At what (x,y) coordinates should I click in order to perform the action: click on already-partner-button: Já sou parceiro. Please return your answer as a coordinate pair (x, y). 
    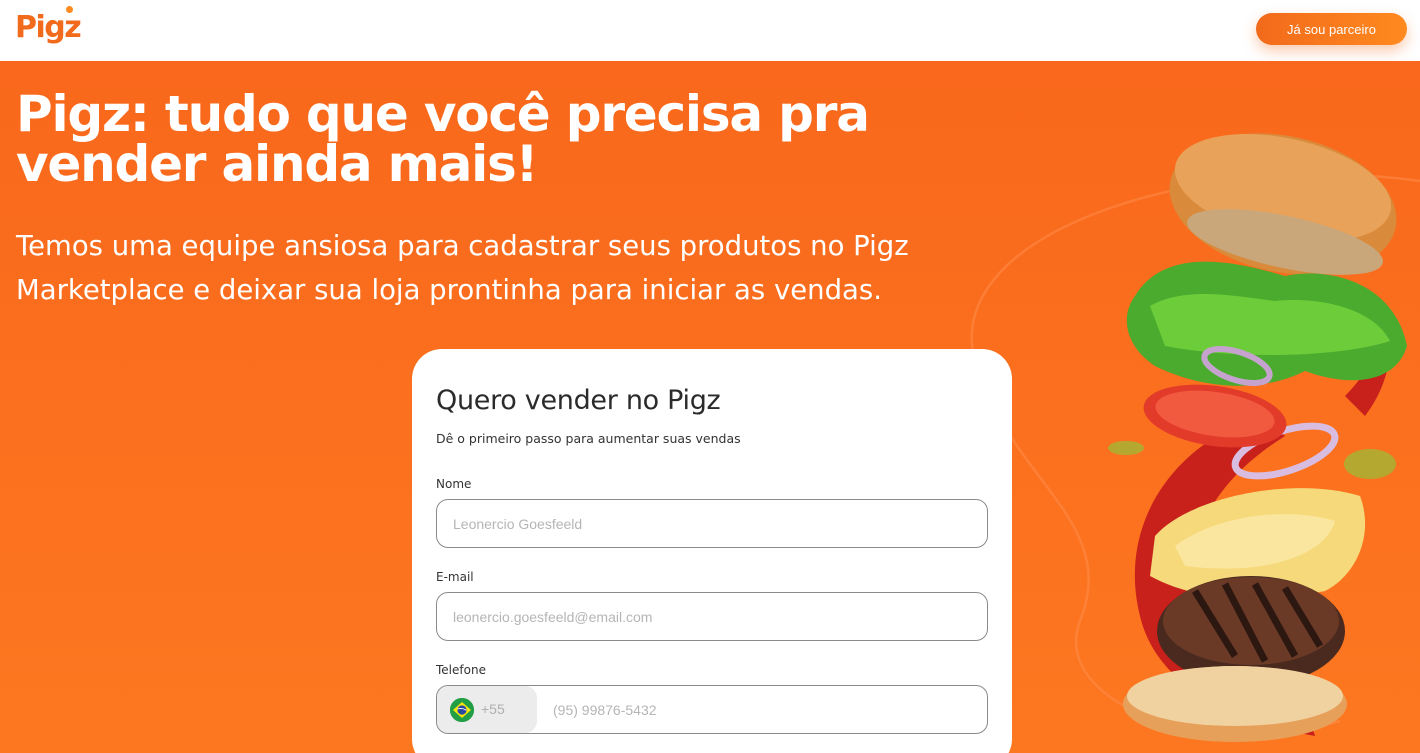
    Looking at the image, I should click on (1331, 29).